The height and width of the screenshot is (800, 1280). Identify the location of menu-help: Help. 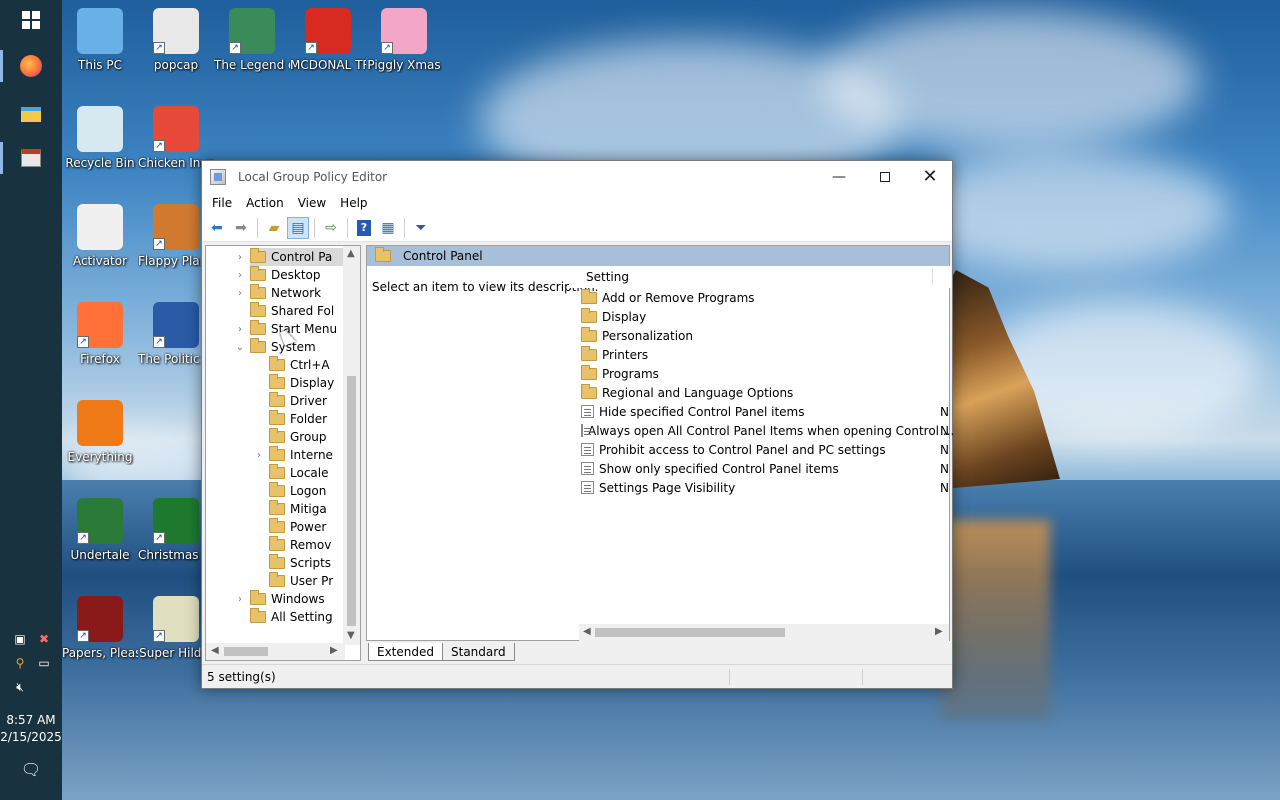
(353, 203).